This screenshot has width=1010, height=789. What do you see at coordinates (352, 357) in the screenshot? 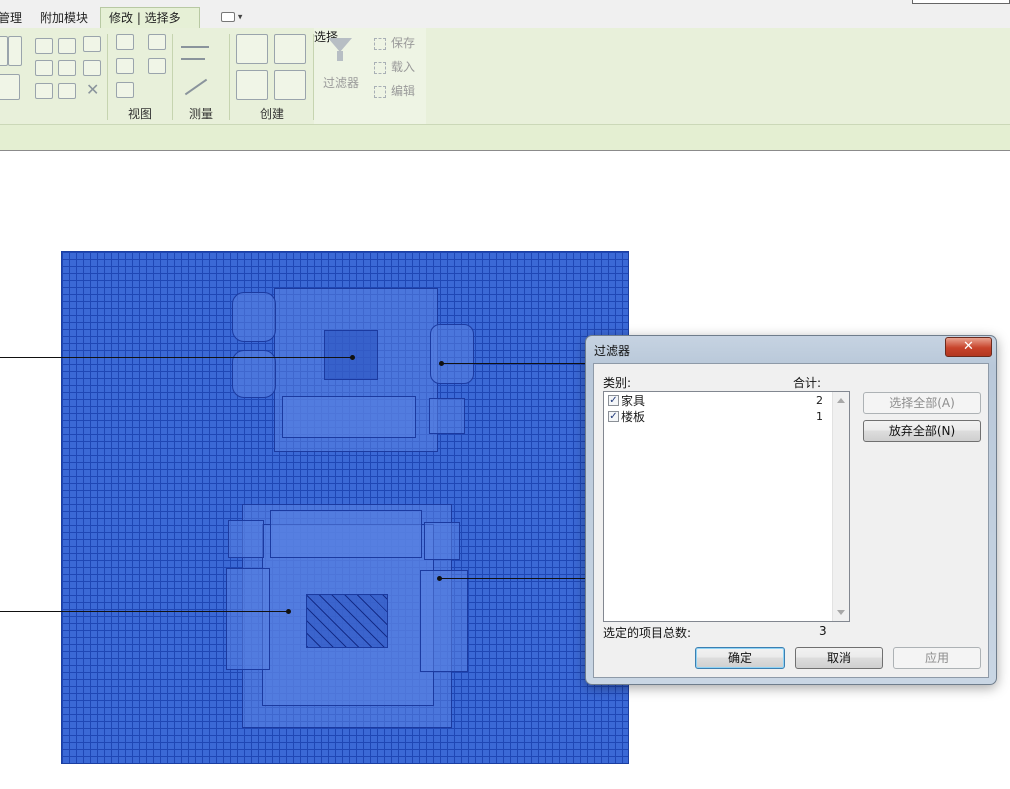
I see `leader-dot-upper` at bounding box center [352, 357].